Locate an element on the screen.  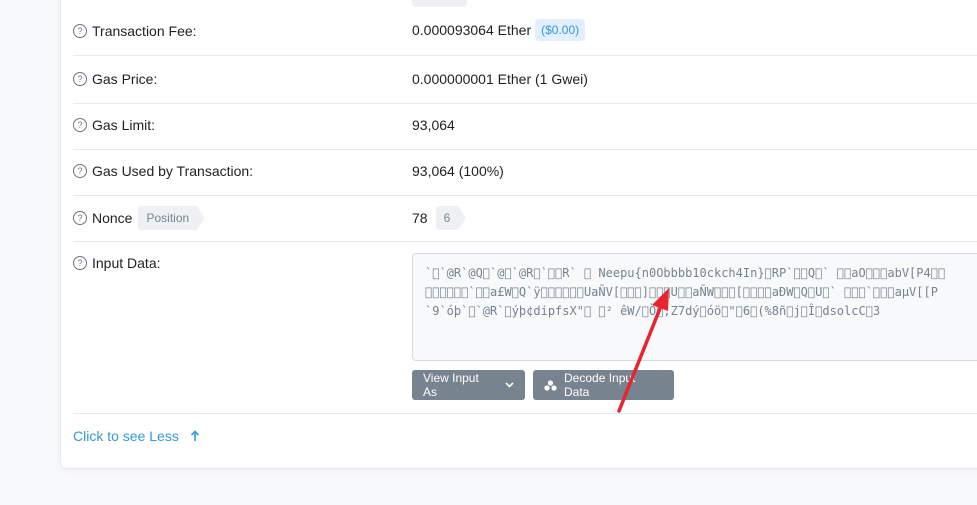
fee-label: ? Transaction Fee: is located at coordinates (135, 31).